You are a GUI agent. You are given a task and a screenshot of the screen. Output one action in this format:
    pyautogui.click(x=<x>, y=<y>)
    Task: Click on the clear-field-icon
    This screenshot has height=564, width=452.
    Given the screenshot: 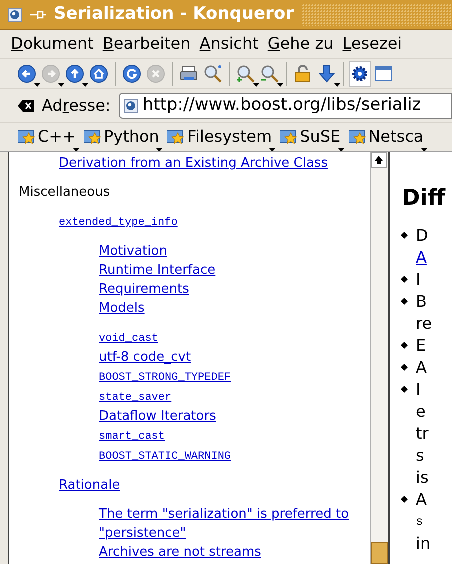 What is the action you would take?
    pyautogui.click(x=26, y=106)
    